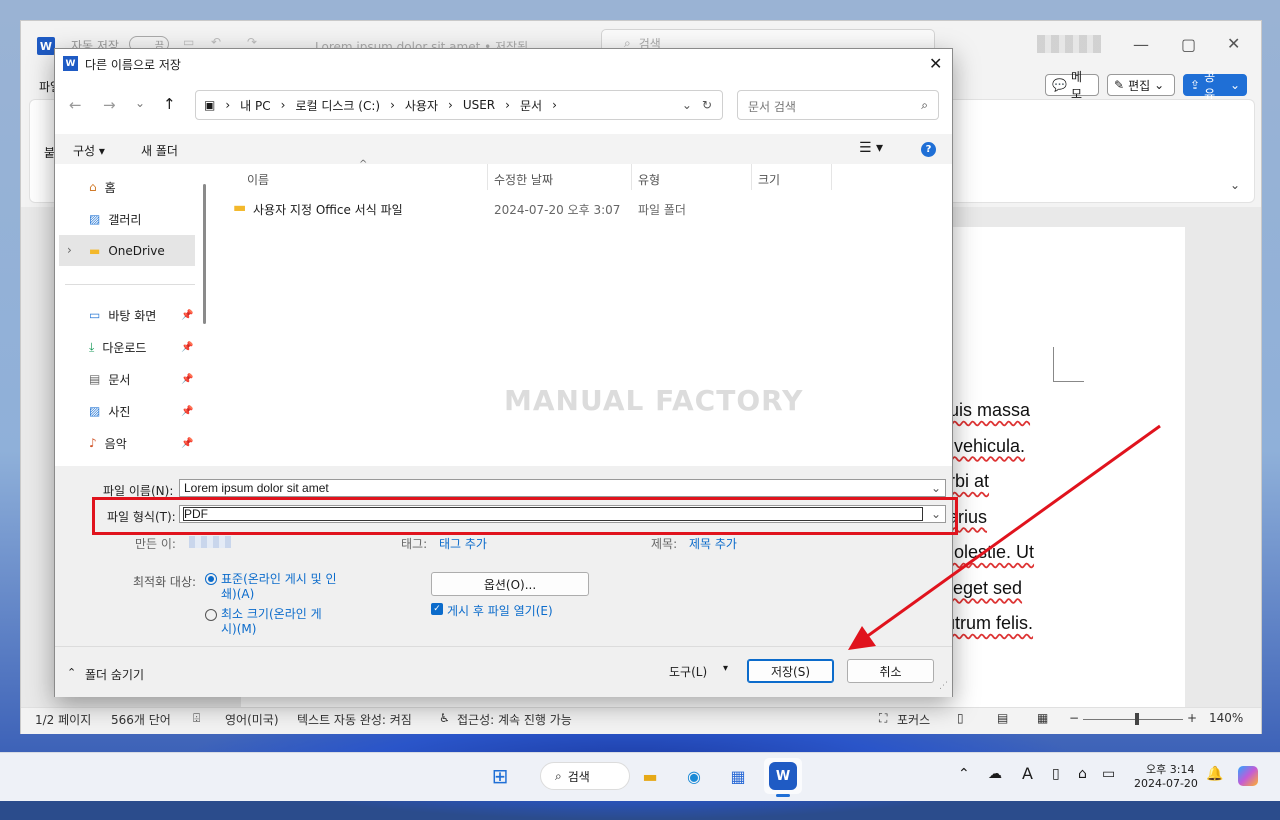  Describe the element at coordinates (738, 776) in the screenshot. I see `store-icon: ▦` at that location.